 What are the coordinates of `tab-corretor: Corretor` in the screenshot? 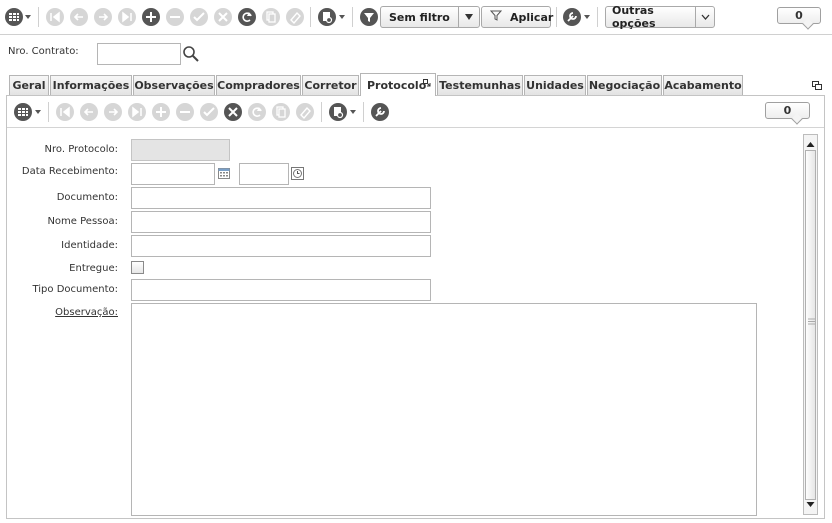 It's located at (330, 85).